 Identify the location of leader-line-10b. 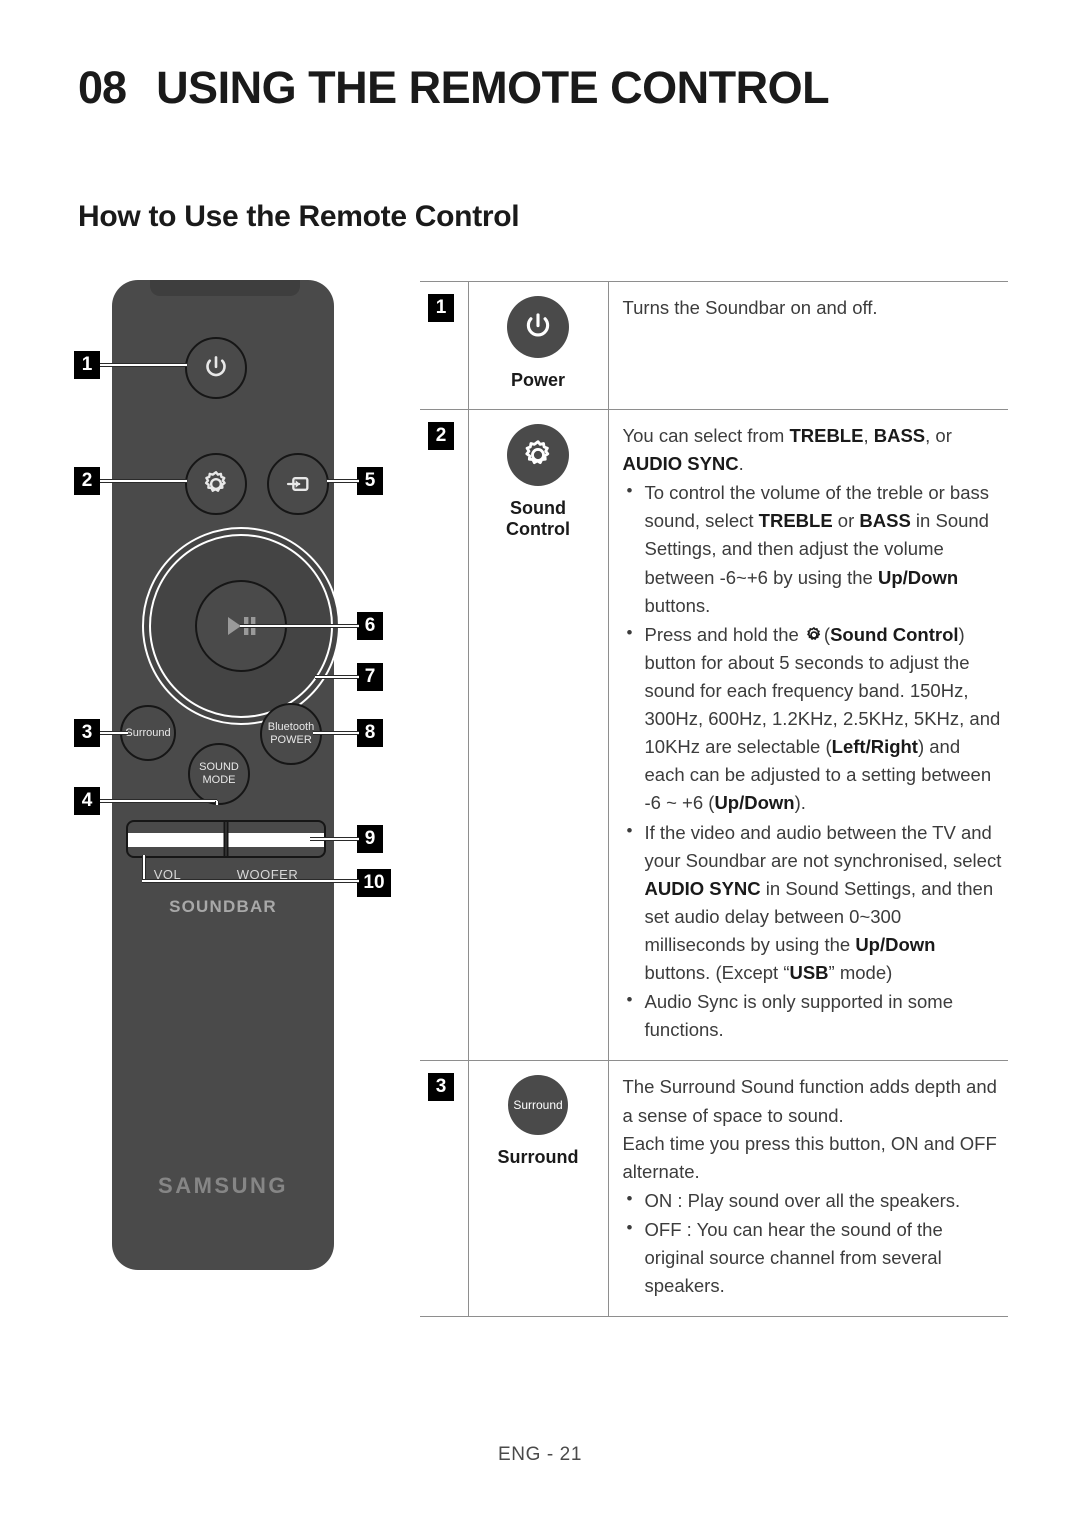
(250, 881).